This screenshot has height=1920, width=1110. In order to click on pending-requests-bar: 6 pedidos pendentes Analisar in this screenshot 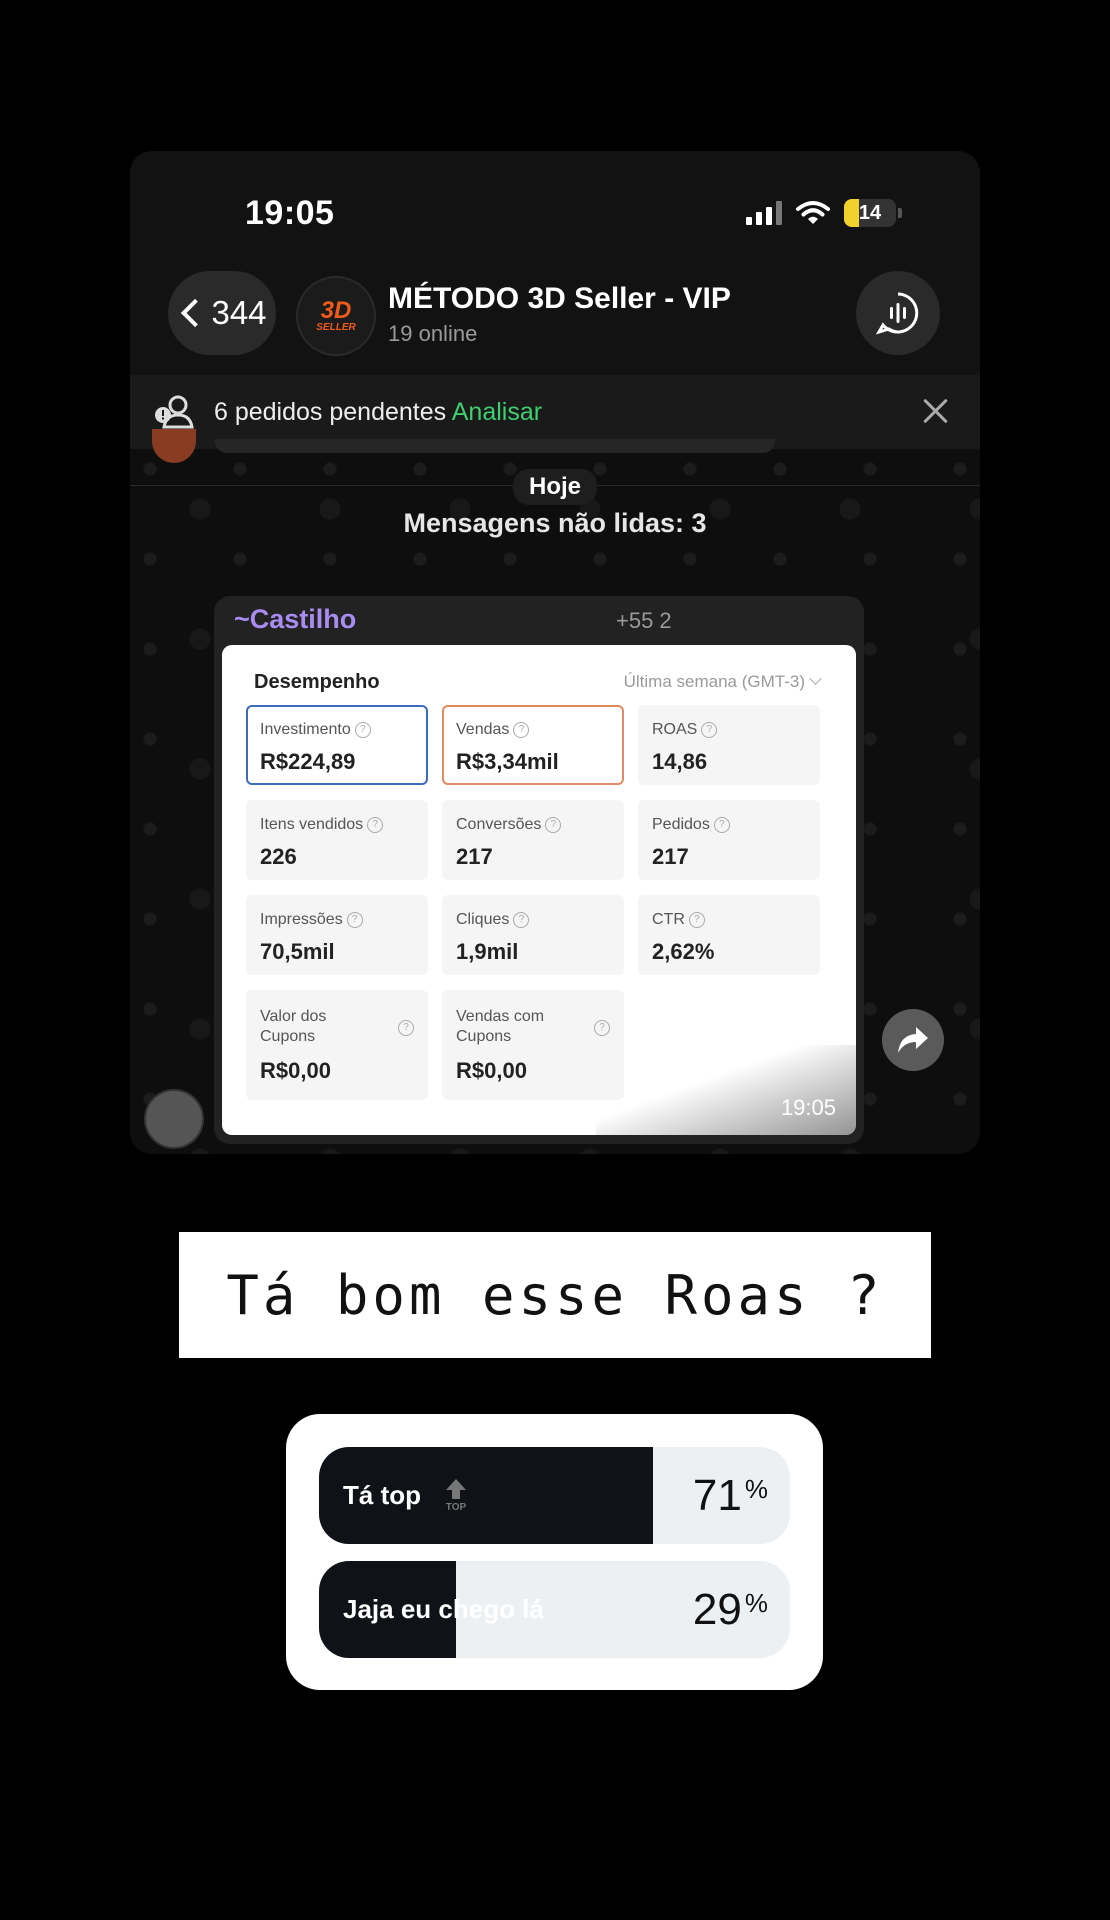, I will do `click(555, 412)`.